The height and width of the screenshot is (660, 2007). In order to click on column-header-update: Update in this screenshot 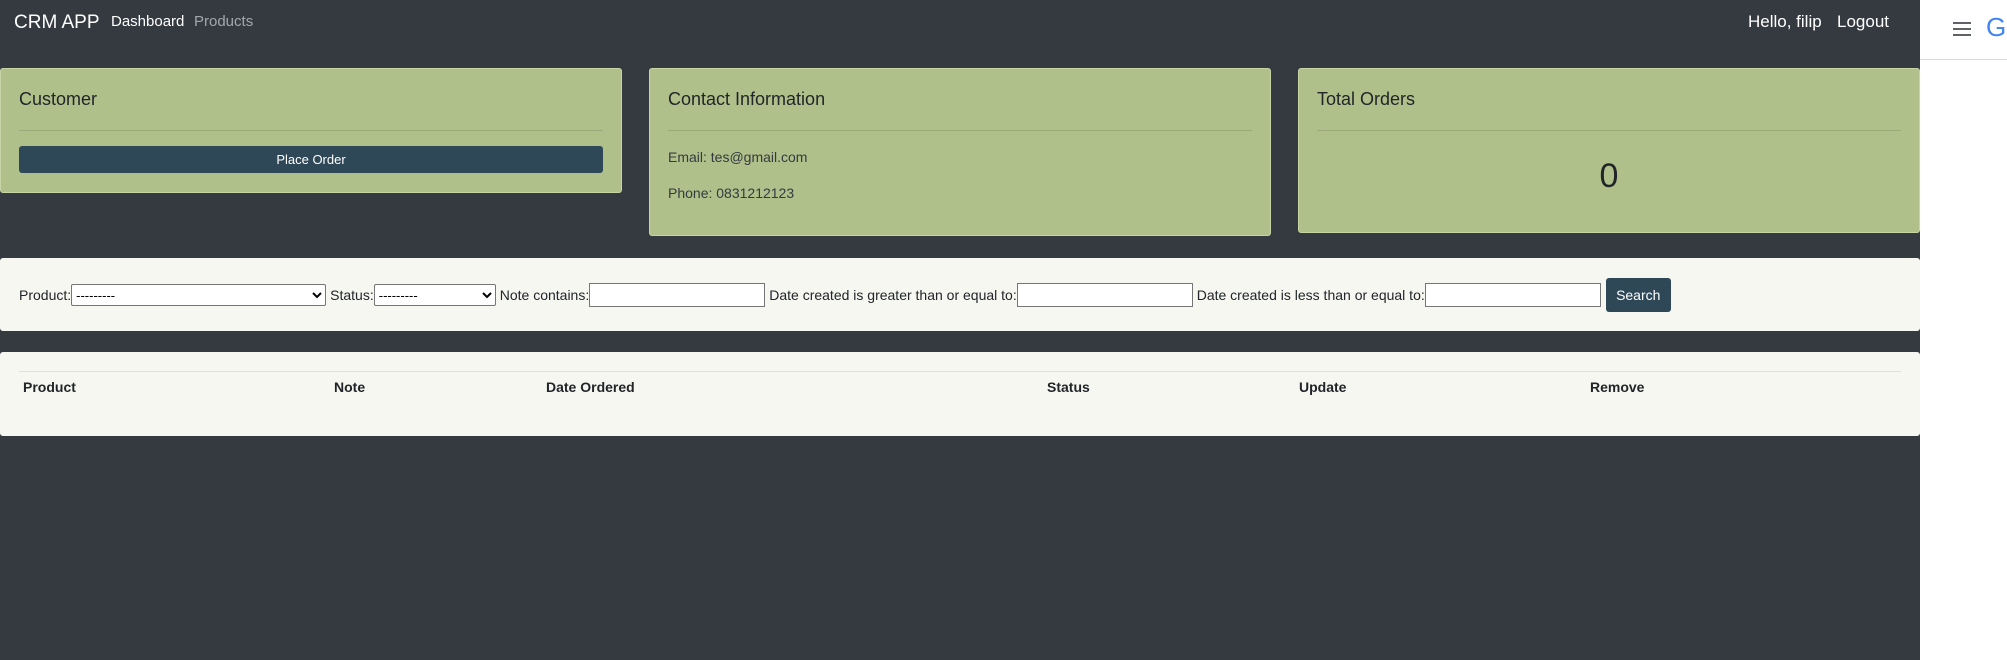, I will do `click(1323, 387)`.